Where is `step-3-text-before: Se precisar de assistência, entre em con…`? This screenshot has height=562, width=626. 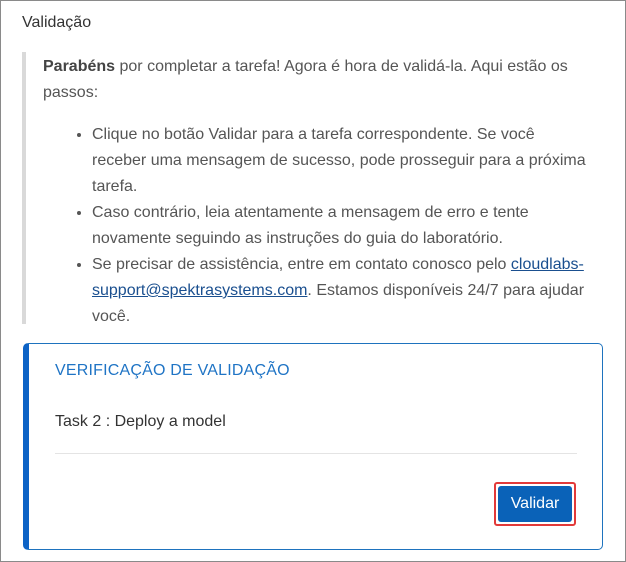 step-3-text-before: Se precisar de assistência, entre em con… is located at coordinates (301, 264).